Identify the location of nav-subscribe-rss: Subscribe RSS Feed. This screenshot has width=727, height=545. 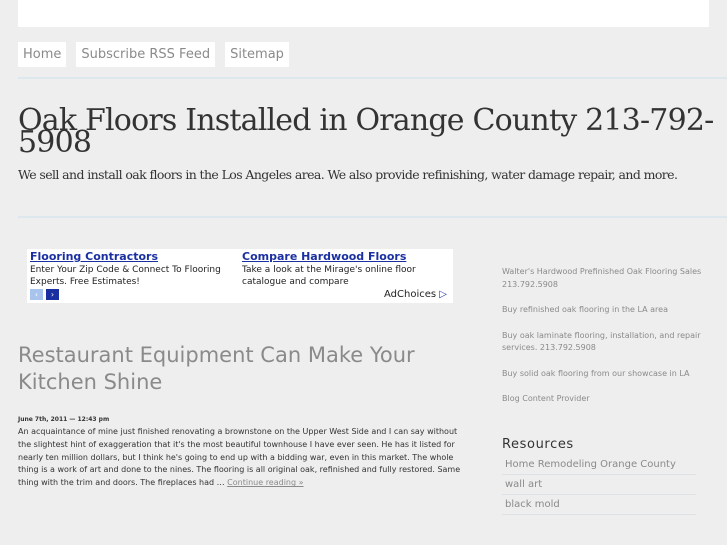
(146, 54).